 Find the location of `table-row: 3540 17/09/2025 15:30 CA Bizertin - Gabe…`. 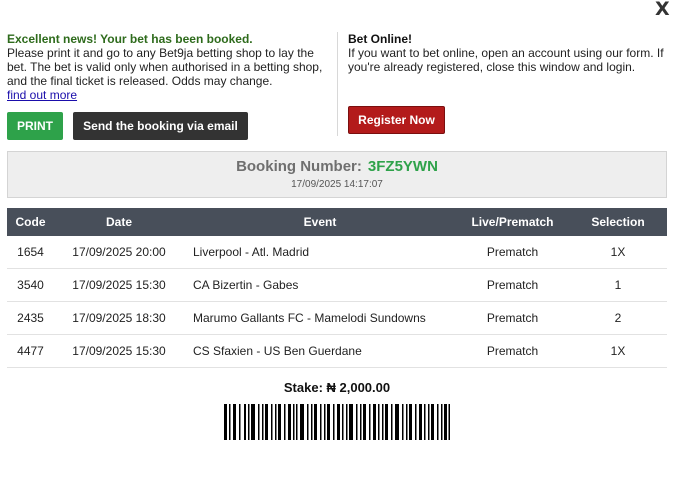

table-row: 3540 17/09/2025 15:30 CA Bizertin - Gabe… is located at coordinates (337, 285).